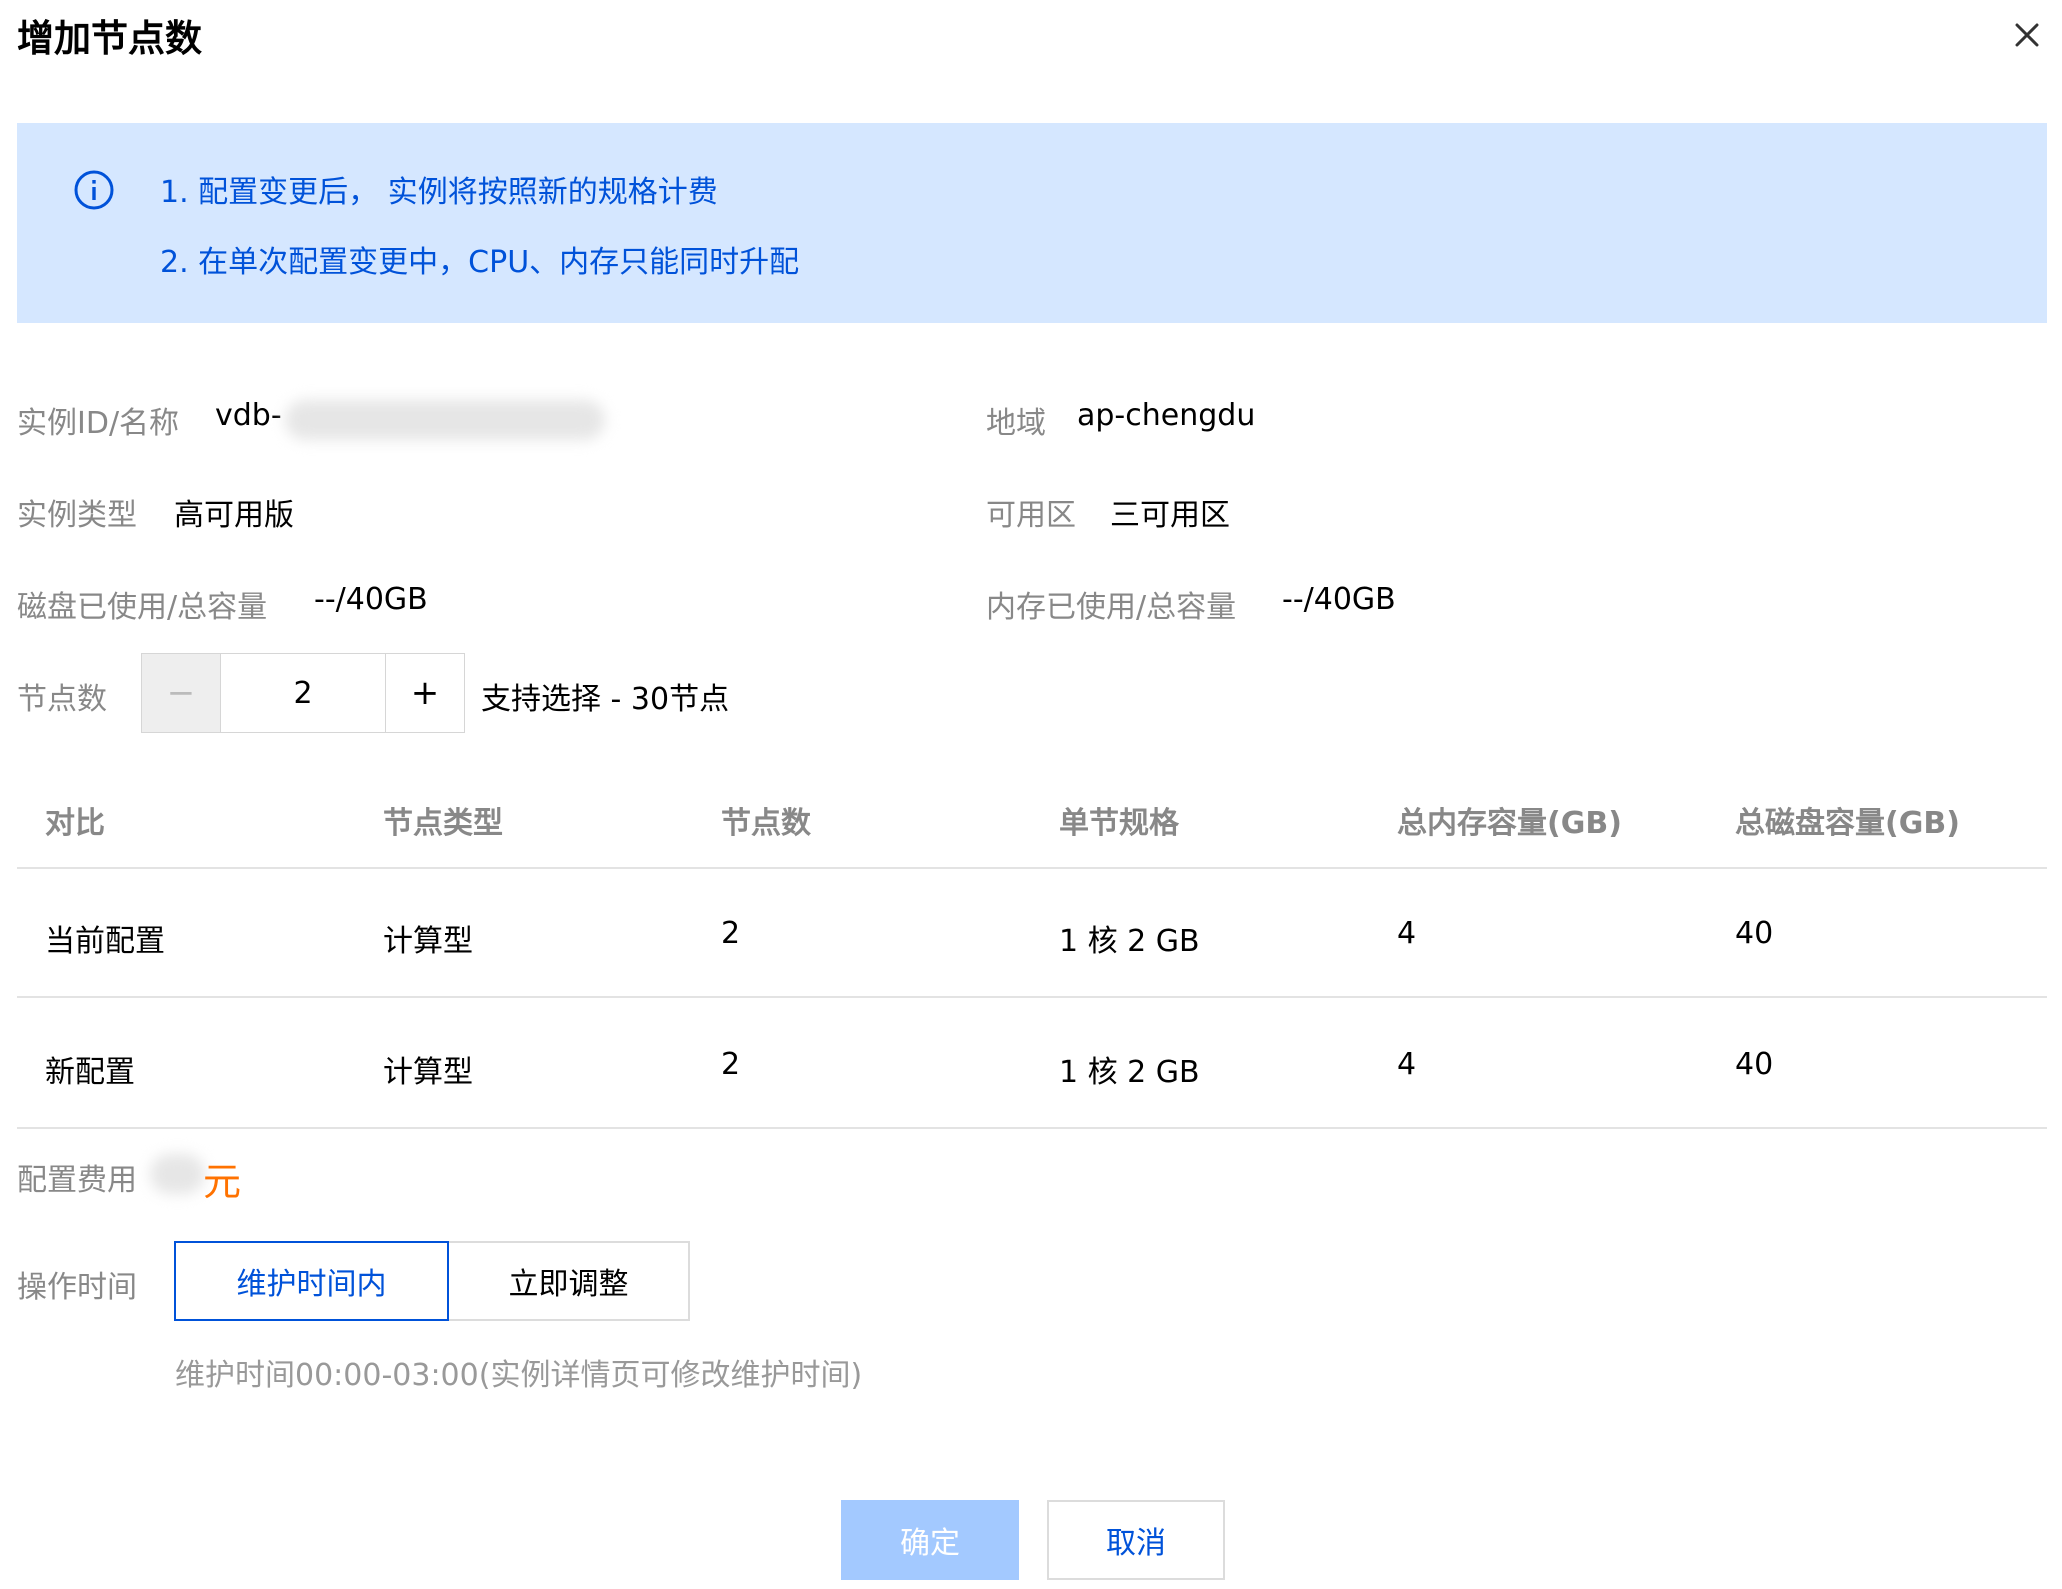  Describe the element at coordinates (425, 693) in the screenshot. I see `increment-button: +` at that location.